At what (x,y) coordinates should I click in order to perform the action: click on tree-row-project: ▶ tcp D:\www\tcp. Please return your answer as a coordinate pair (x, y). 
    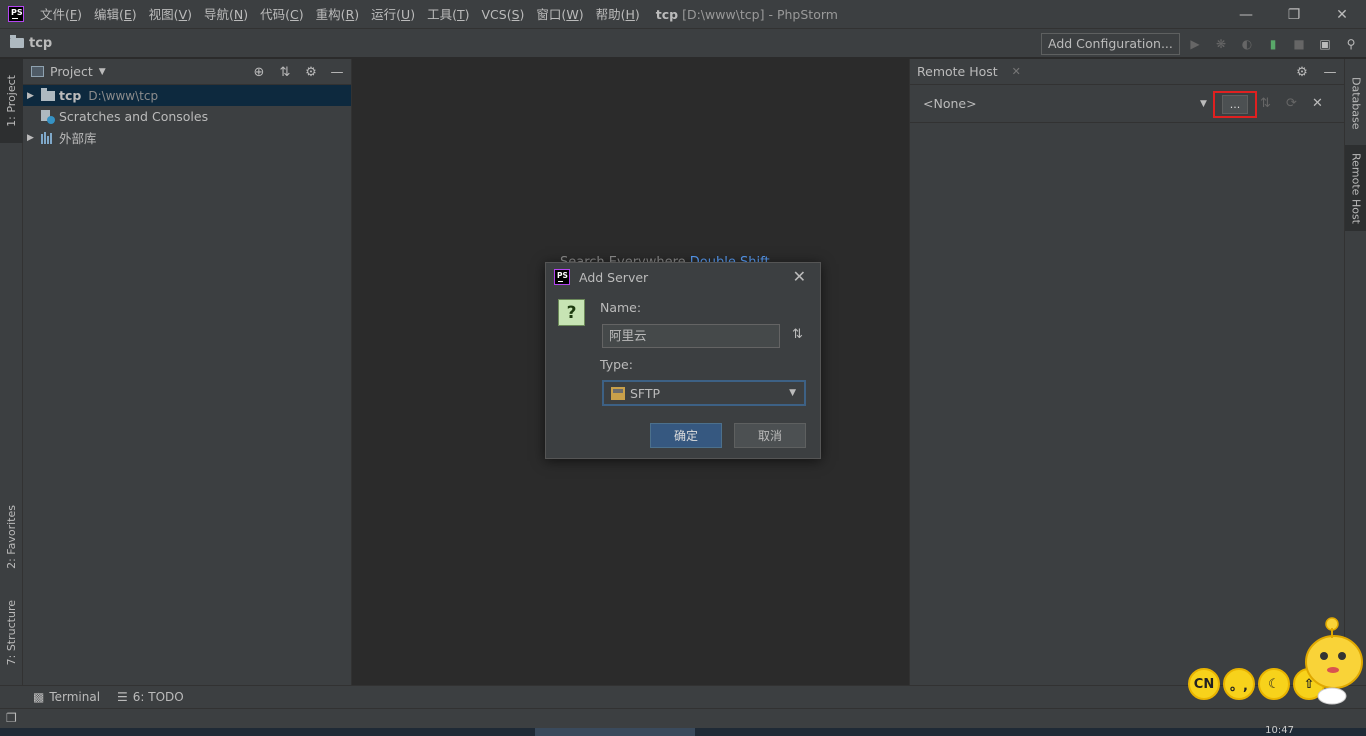
    Looking at the image, I should click on (187, 95).